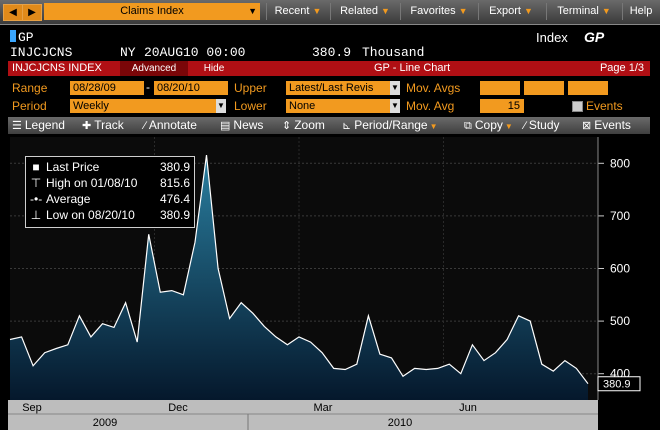 The height and width of the screenshot is (430, 660). Describe the element at coordinates (57, 68) in the screenshot. I see `security-name: INJCJCNS INDEX` at that location.